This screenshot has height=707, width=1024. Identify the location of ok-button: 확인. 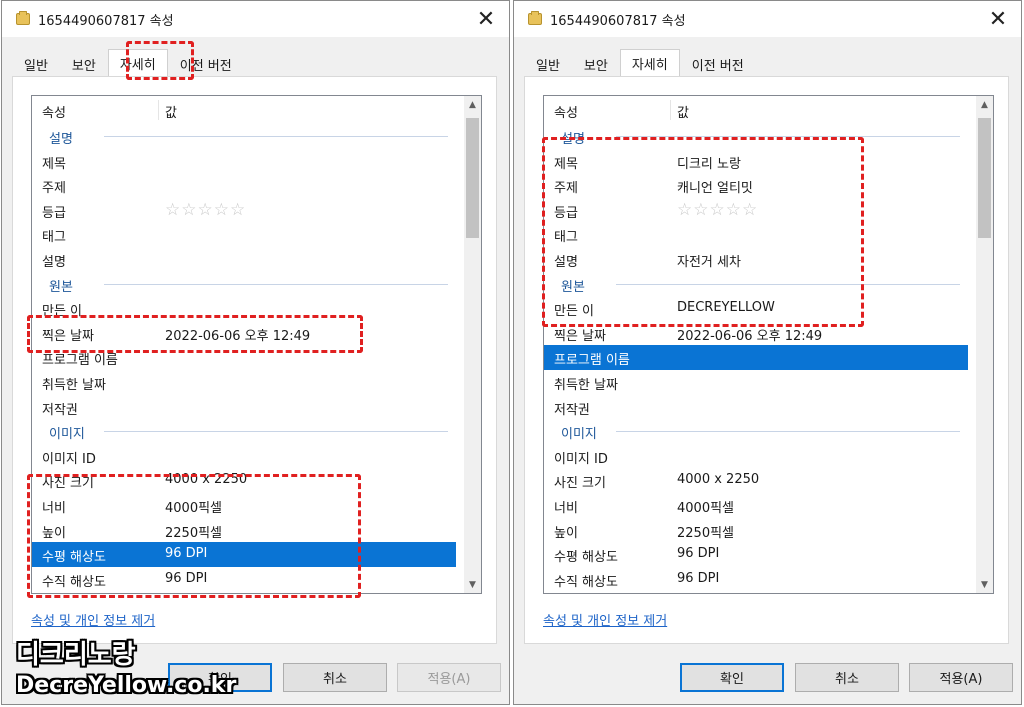
(732, 677).